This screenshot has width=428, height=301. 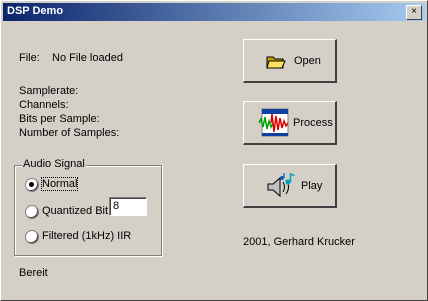 What do you see at coordinates (87, 58) in the screenshot?
I see `file-value: No File loaded` at bounding box center [87, 58].